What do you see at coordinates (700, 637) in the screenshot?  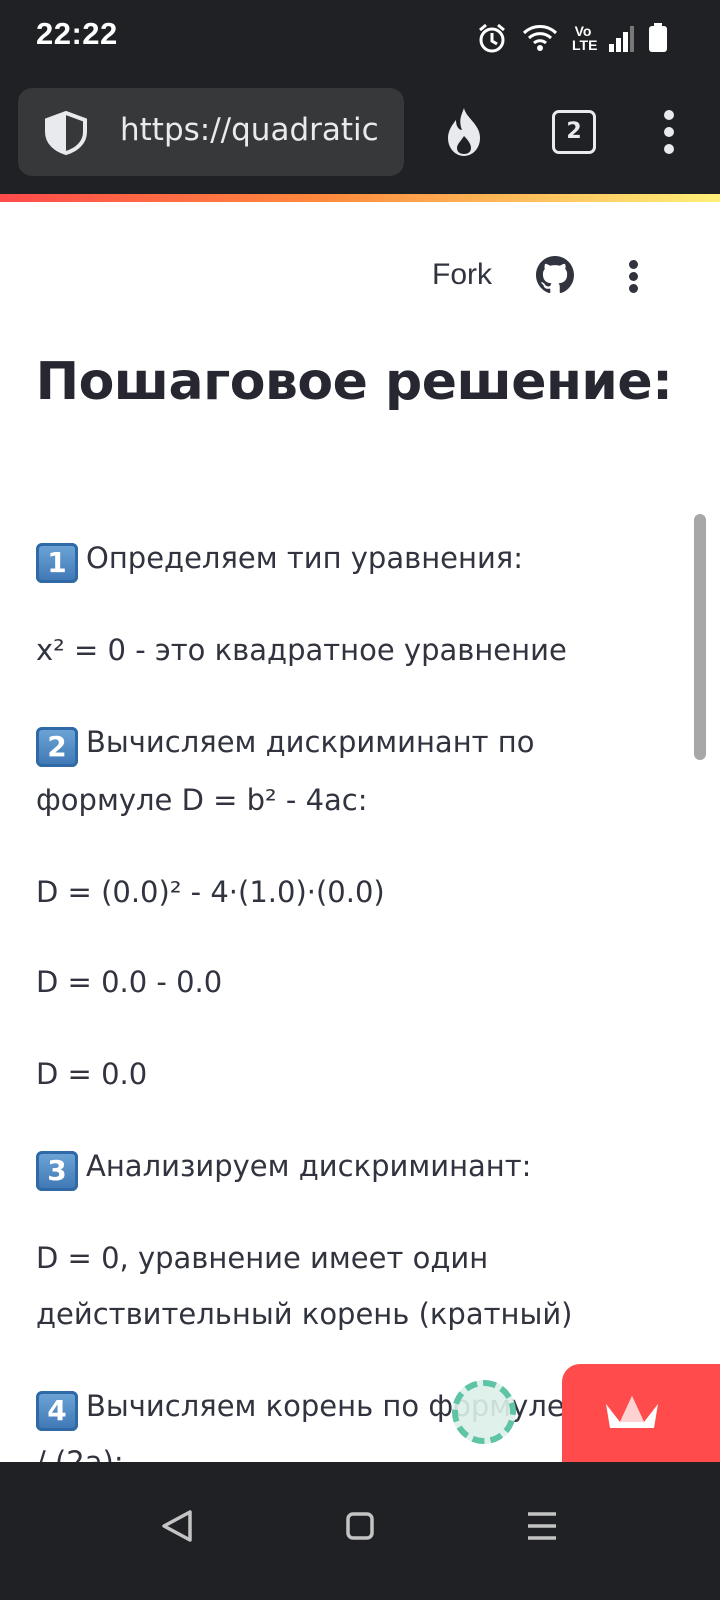 I see `page-scrollbar` at bounding box center [700, 637].